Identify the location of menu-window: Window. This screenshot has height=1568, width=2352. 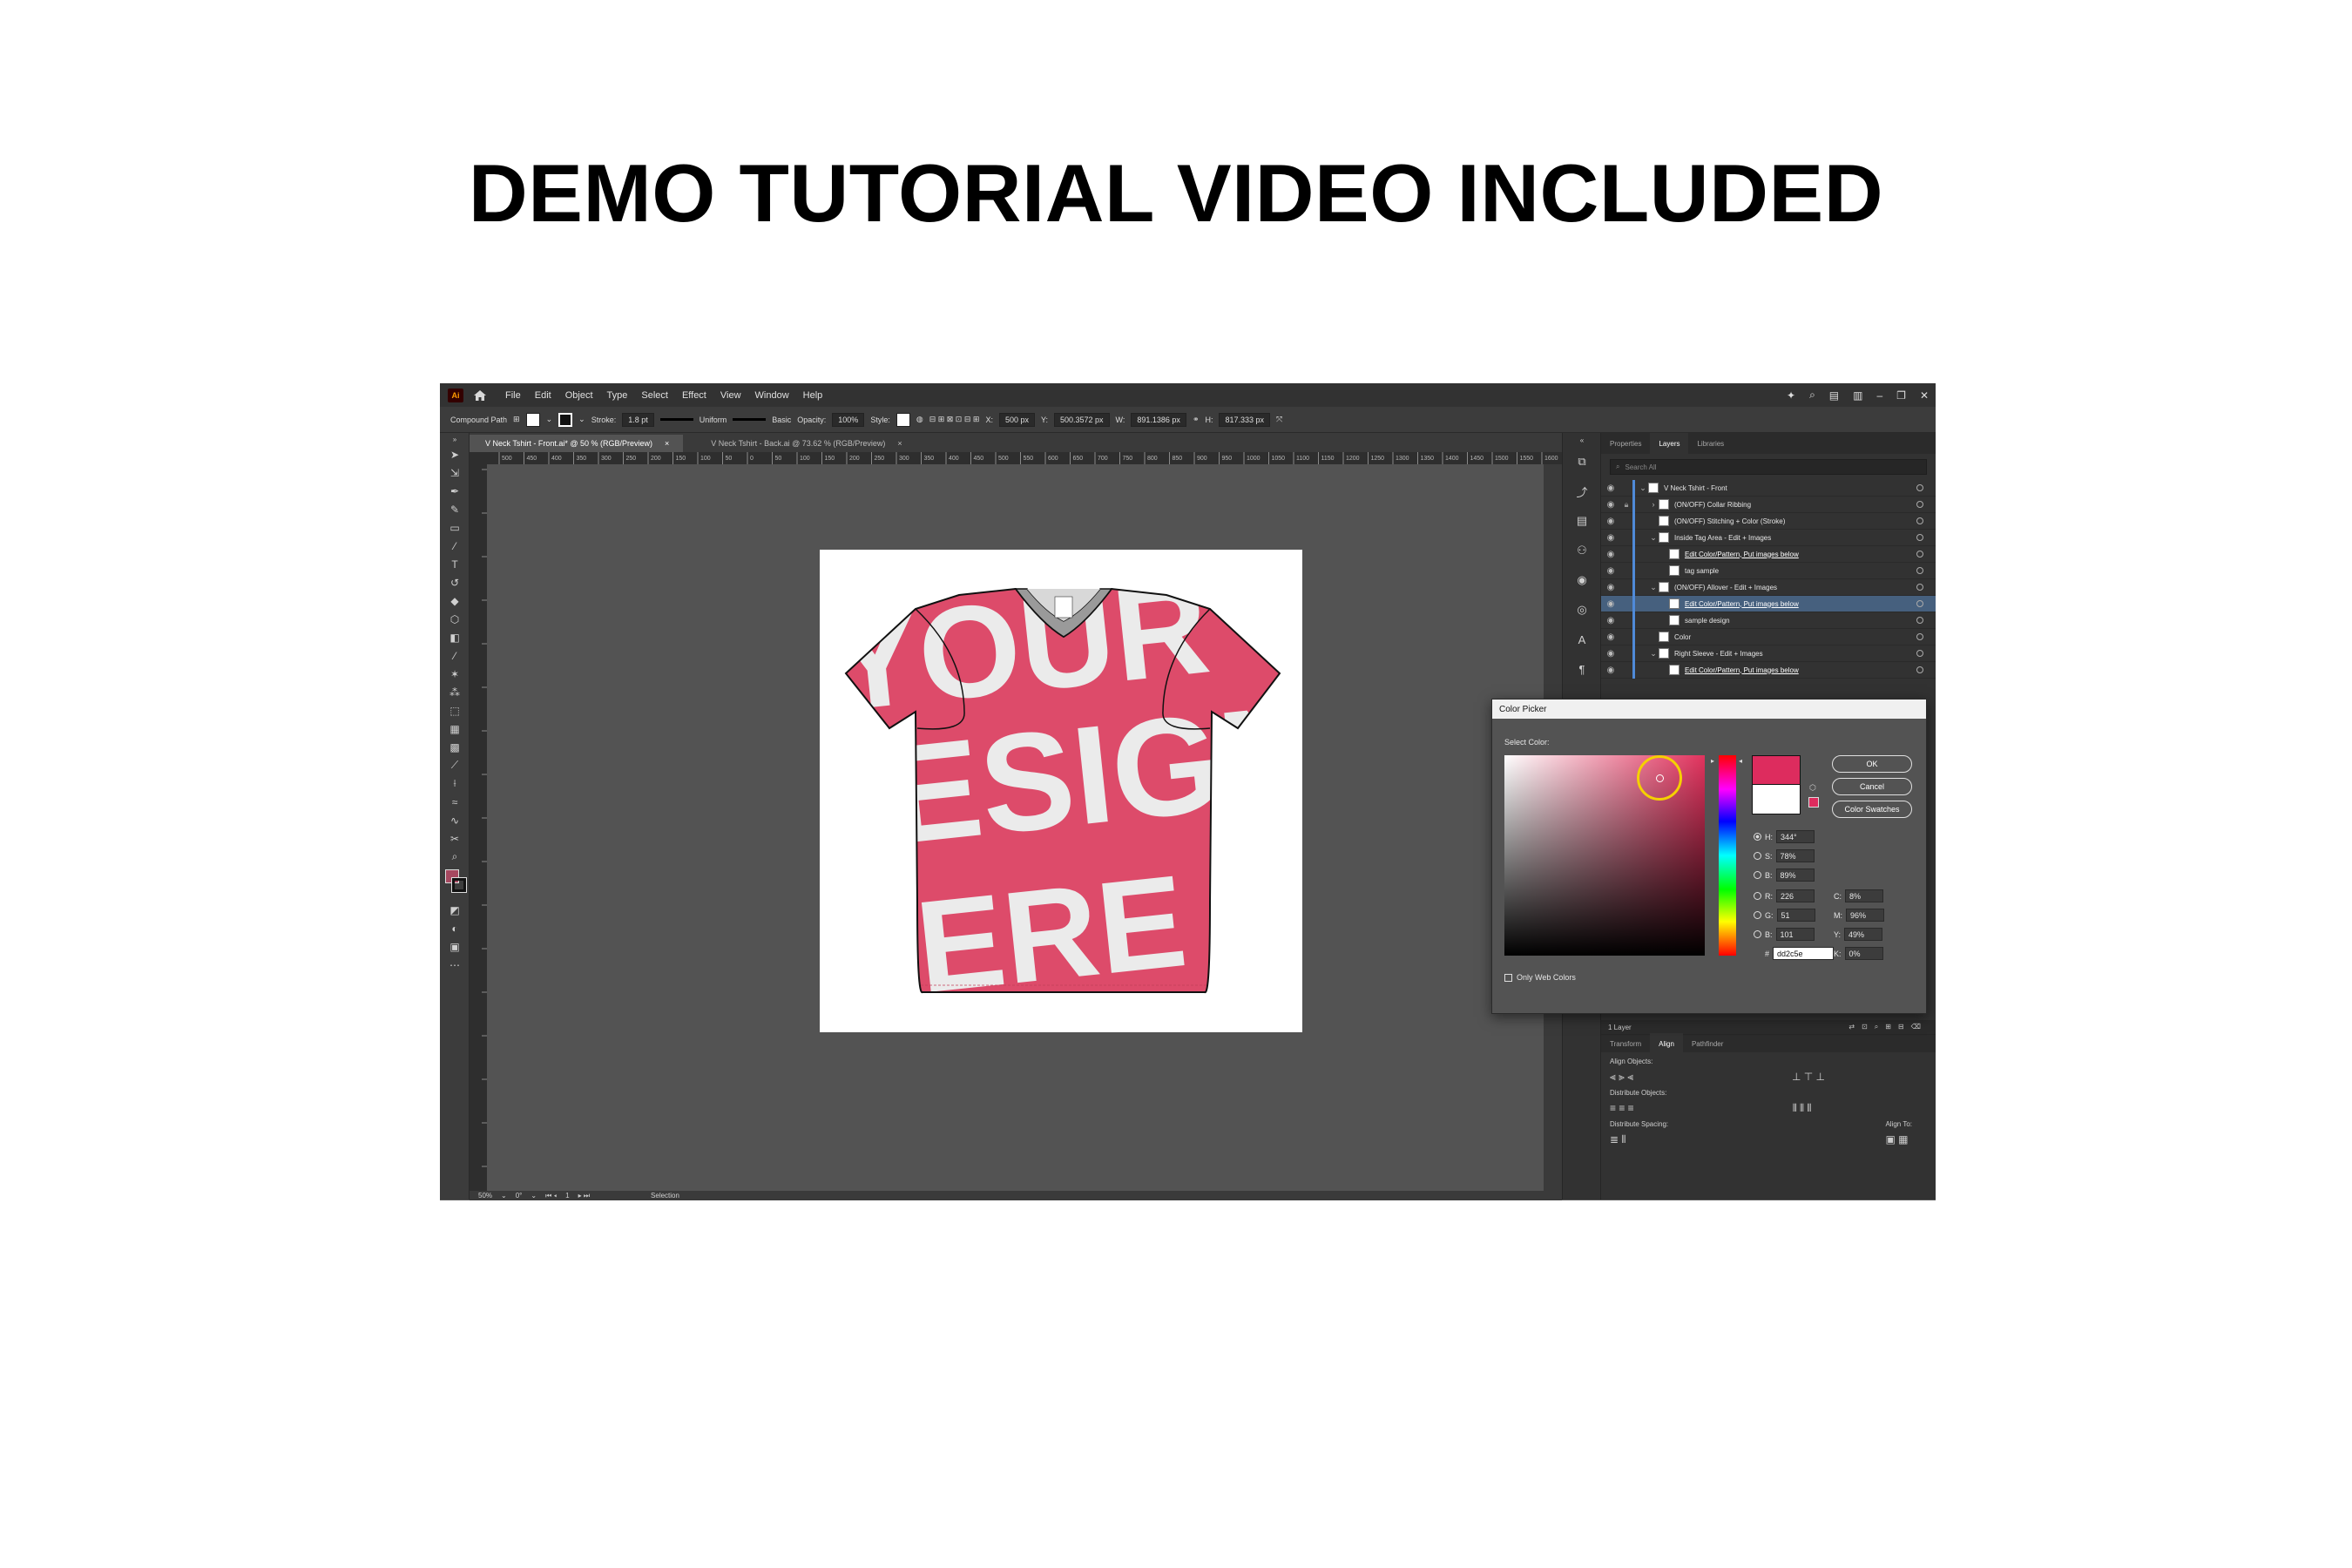
(772, 395).